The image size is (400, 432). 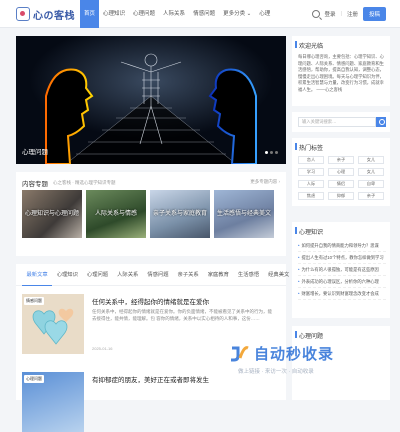 I want to click on tag: 恋人, so click(x=311, y=160).